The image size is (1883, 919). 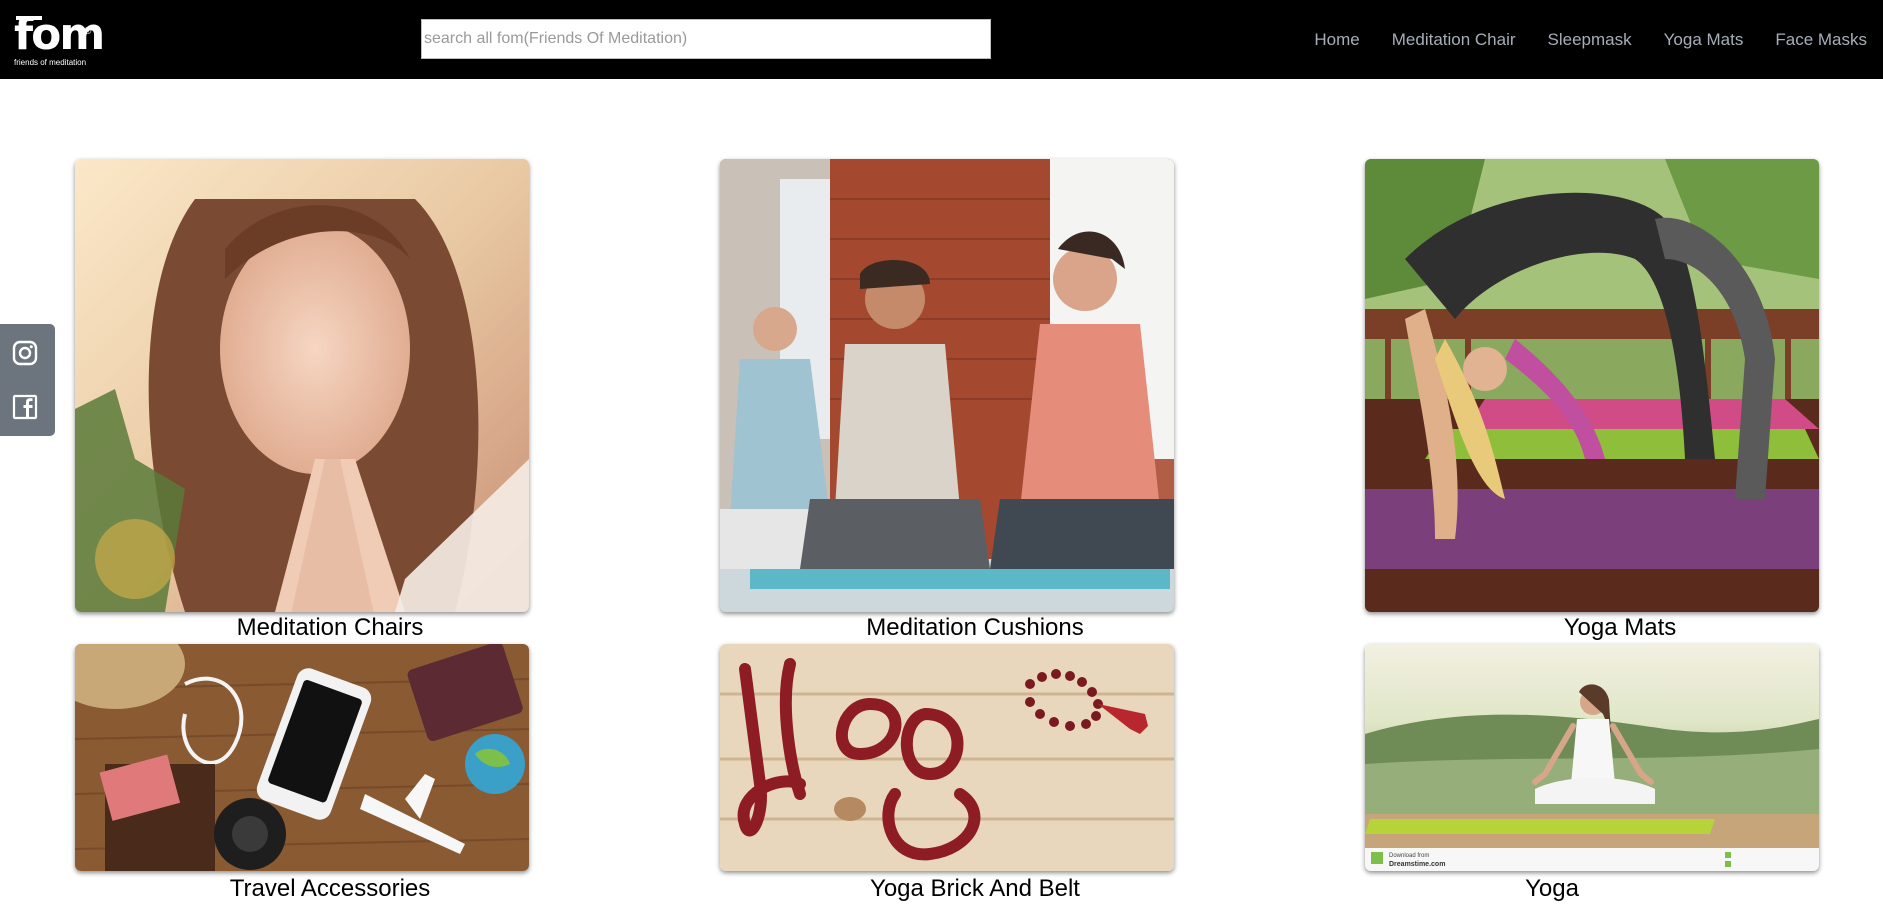 I want to click on fom-logo: fom ® friends of meditation, so click(x=59, y=40).